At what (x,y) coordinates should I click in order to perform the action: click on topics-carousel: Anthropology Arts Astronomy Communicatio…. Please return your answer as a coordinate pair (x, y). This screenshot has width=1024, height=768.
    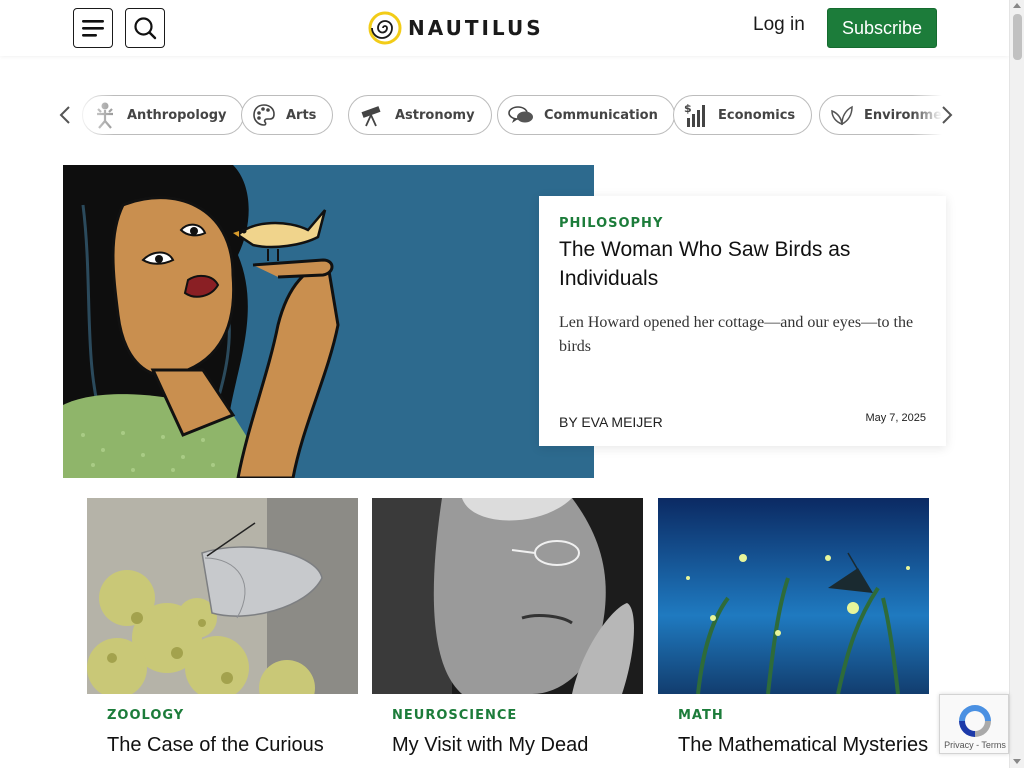
    Looking at the image, I should click on (508, 115).